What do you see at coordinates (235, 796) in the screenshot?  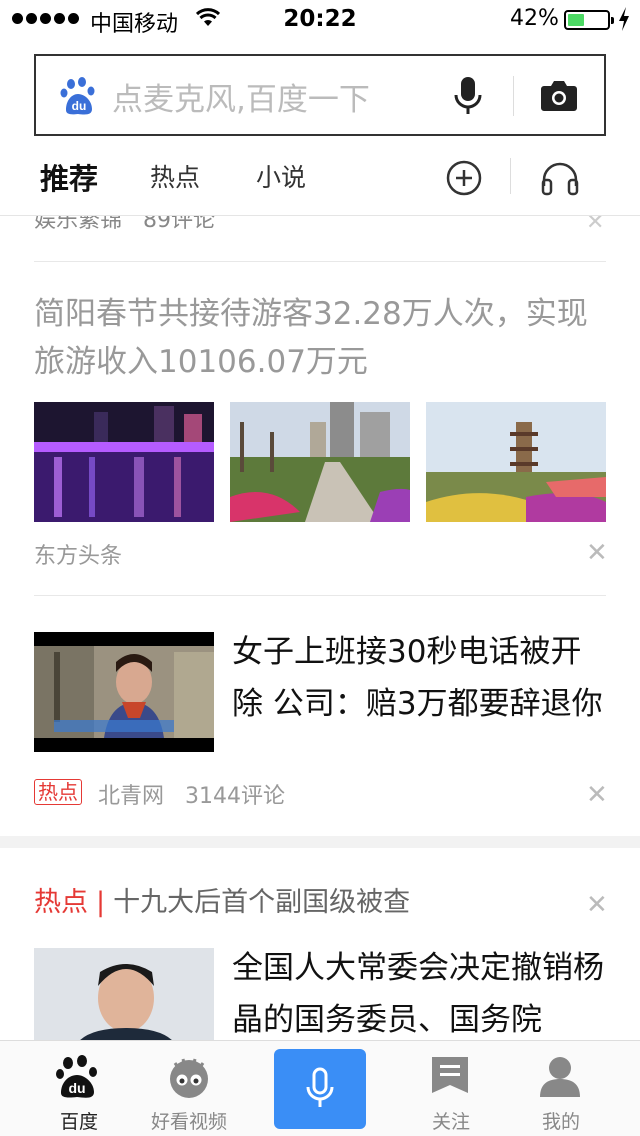 I see `article-comments: 3144评论` at bounding box center [235, 796].